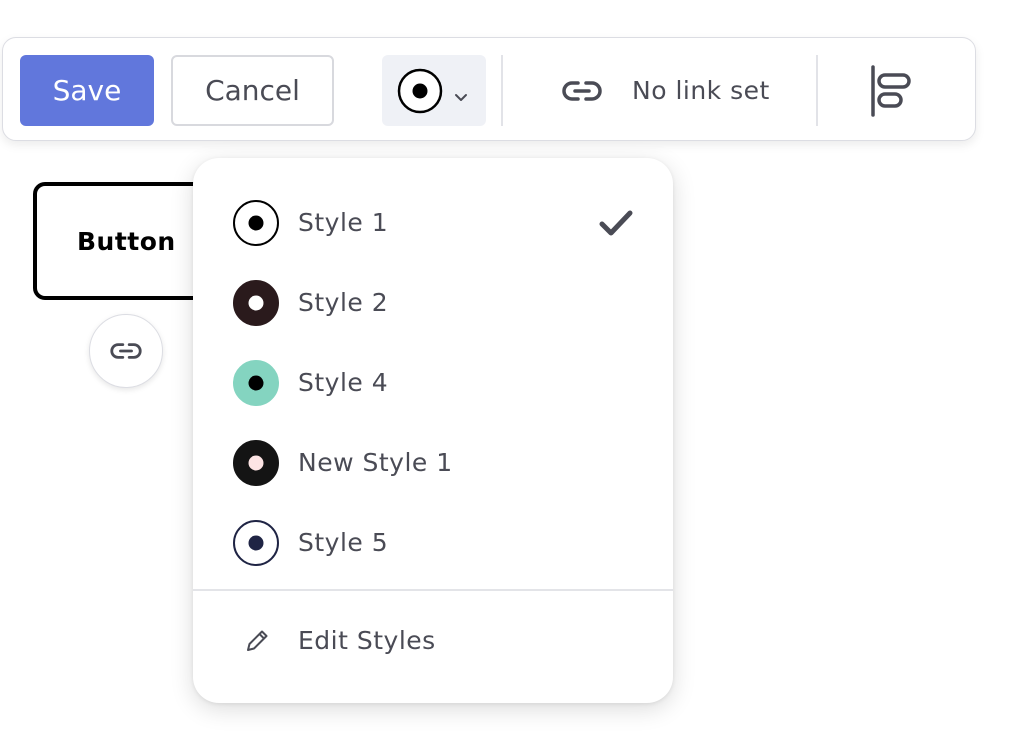 The height and width of the screenshot is (736, 1010). I want to click on link-setting: No link set, so click(673, 90).